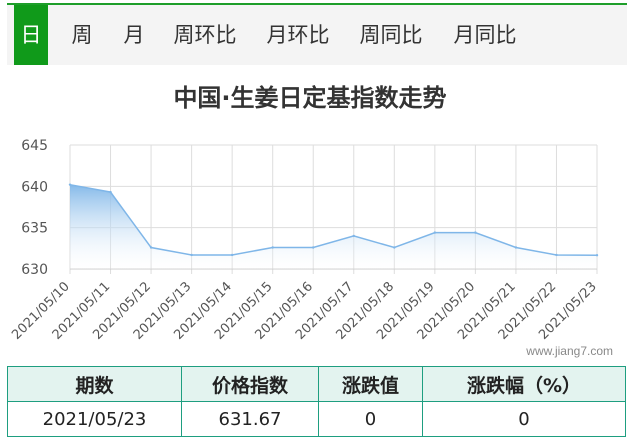 The height and width of the screenshot is (440, 633). Describe the element at coordinates (309, 98) in the screenshot. I see `chart-title: 中国·生姜日定基指数走势` at that location.